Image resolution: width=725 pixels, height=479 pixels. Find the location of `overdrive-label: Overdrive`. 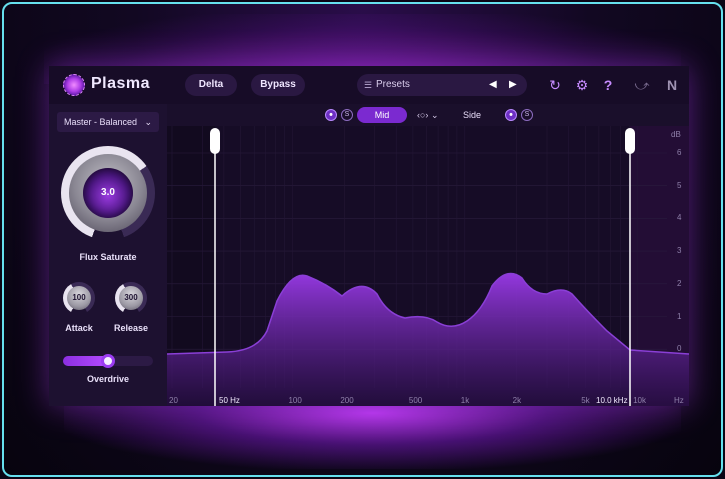

overdrive-label: Overdrive is located at coordinates (108, 379).